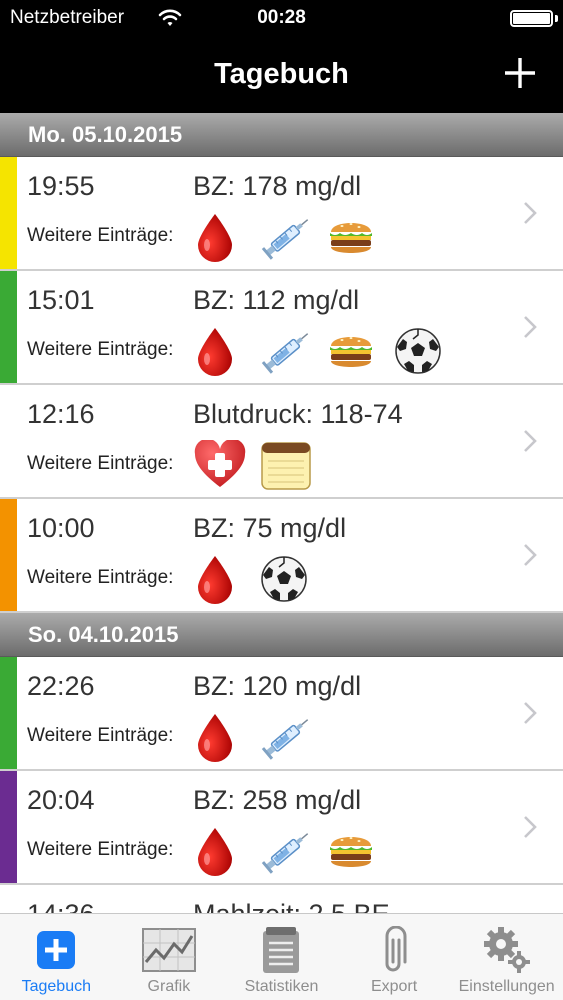 The width and height of the screenshot is (563, 1000). I want to click on notepad-icon, so click(293, 465).